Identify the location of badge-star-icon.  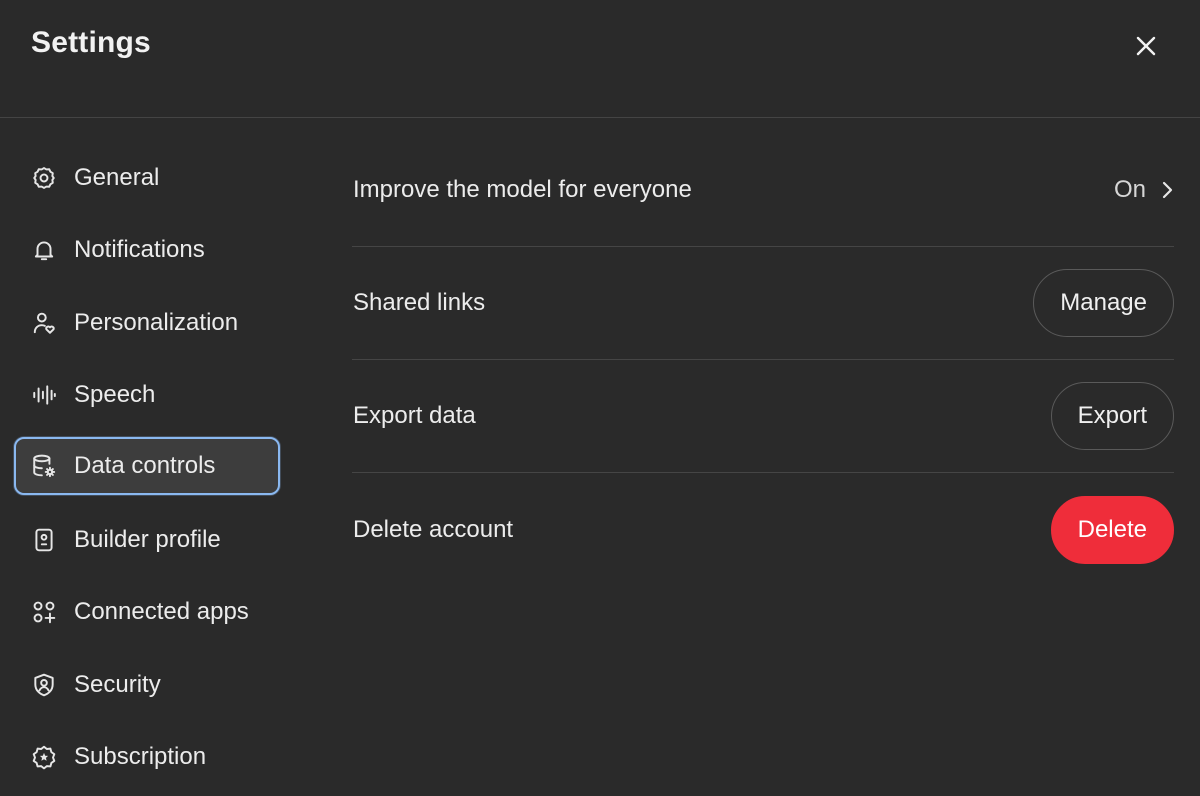
(44, 757).